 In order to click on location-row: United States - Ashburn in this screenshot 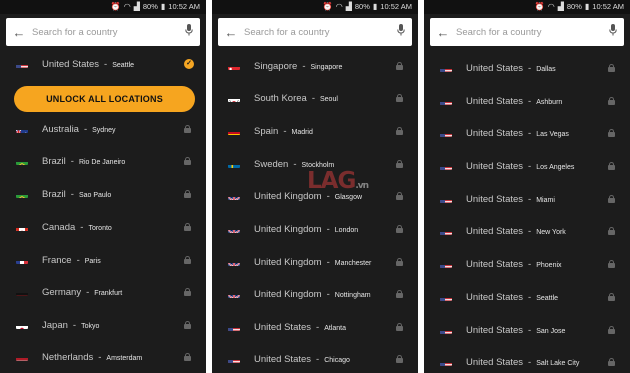, I will do `click(527, 101)`.